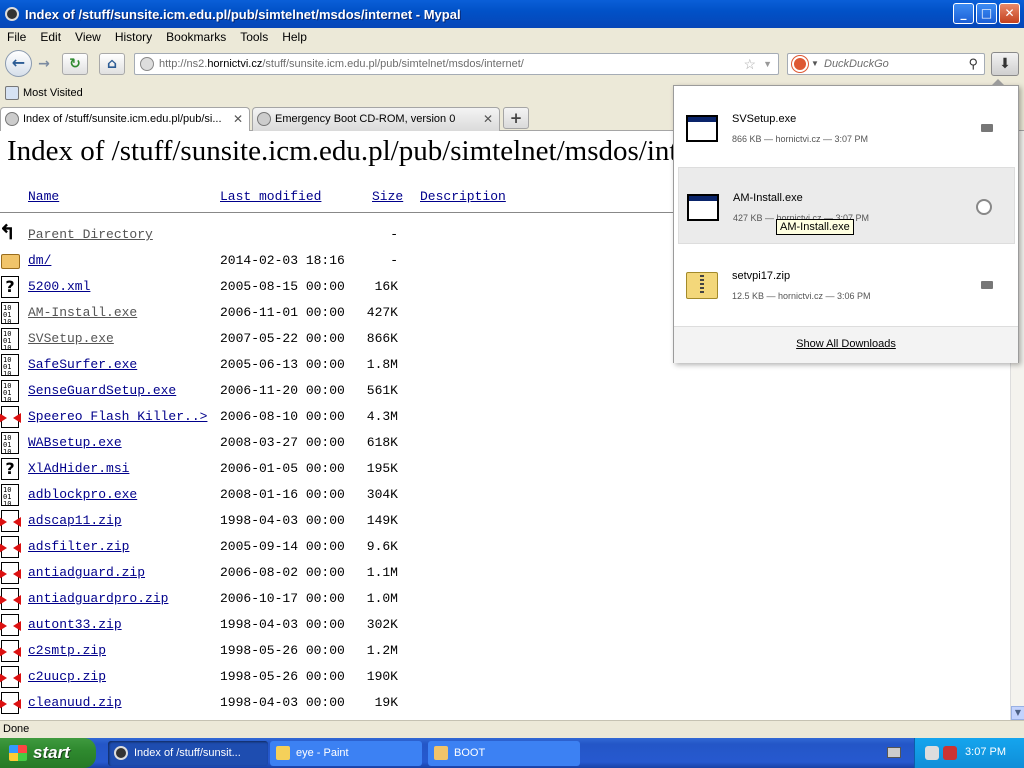  Describe the element at coordinates (112, 64) in the screenshot. I see `home-button: ⌂` at that location.